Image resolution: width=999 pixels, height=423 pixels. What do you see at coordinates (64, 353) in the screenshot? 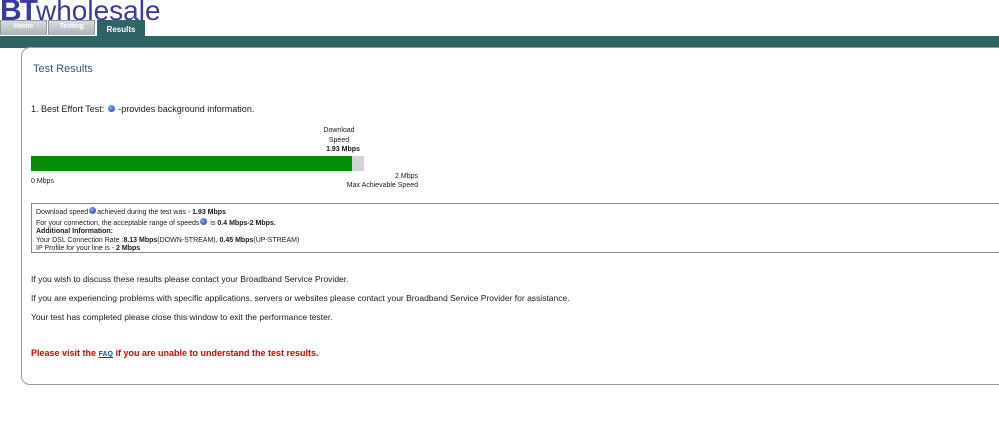
I see `faq-text-before: Please visit the` at bounding box center [64, 353].